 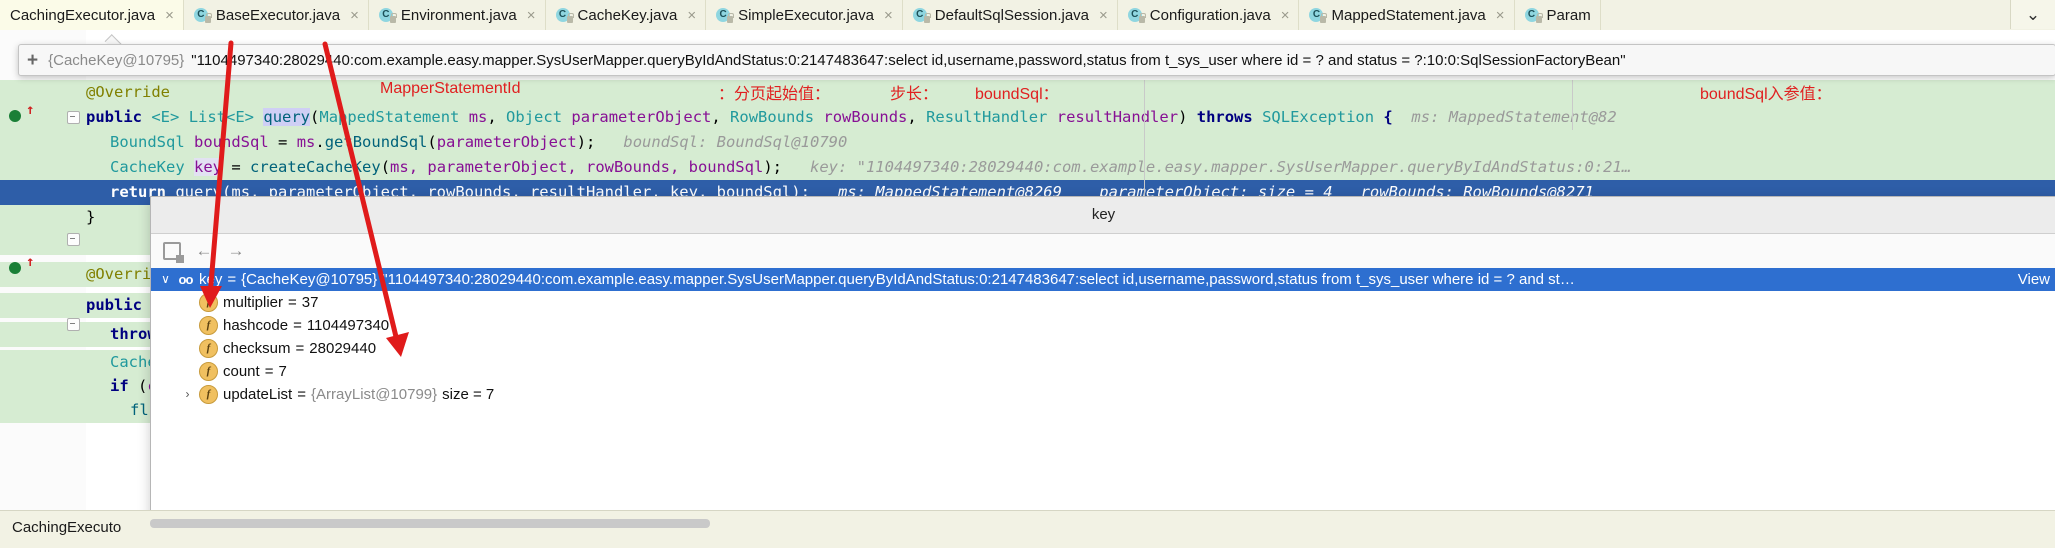 What do you see at coordinates (1103, 251) in the screenshot?
I see `debugger-toolbar: ← →` at bounding box center [1103, 251].